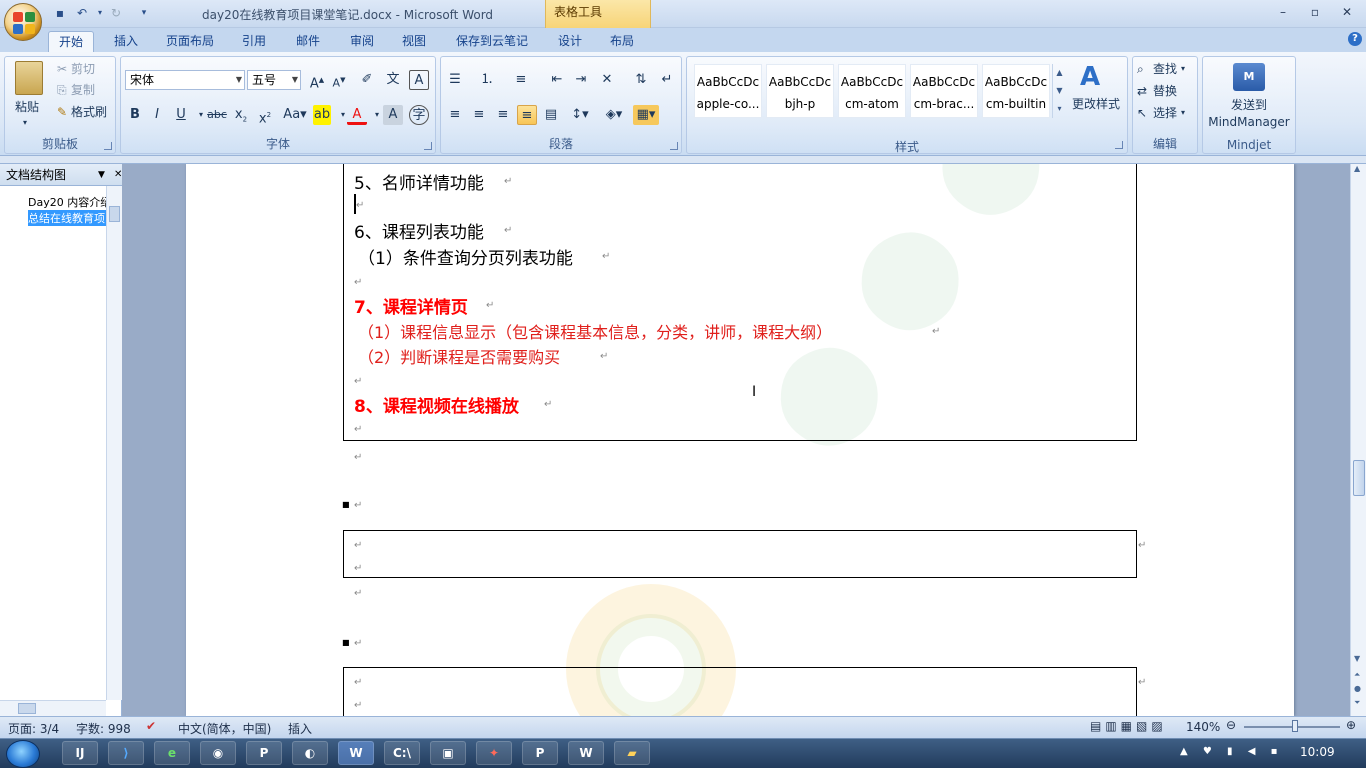 The image size is (1366, 768). What do you see at coordinates (29, 78) in the screenshot?
I see `paste-icon` at bounding box center [29, 78].